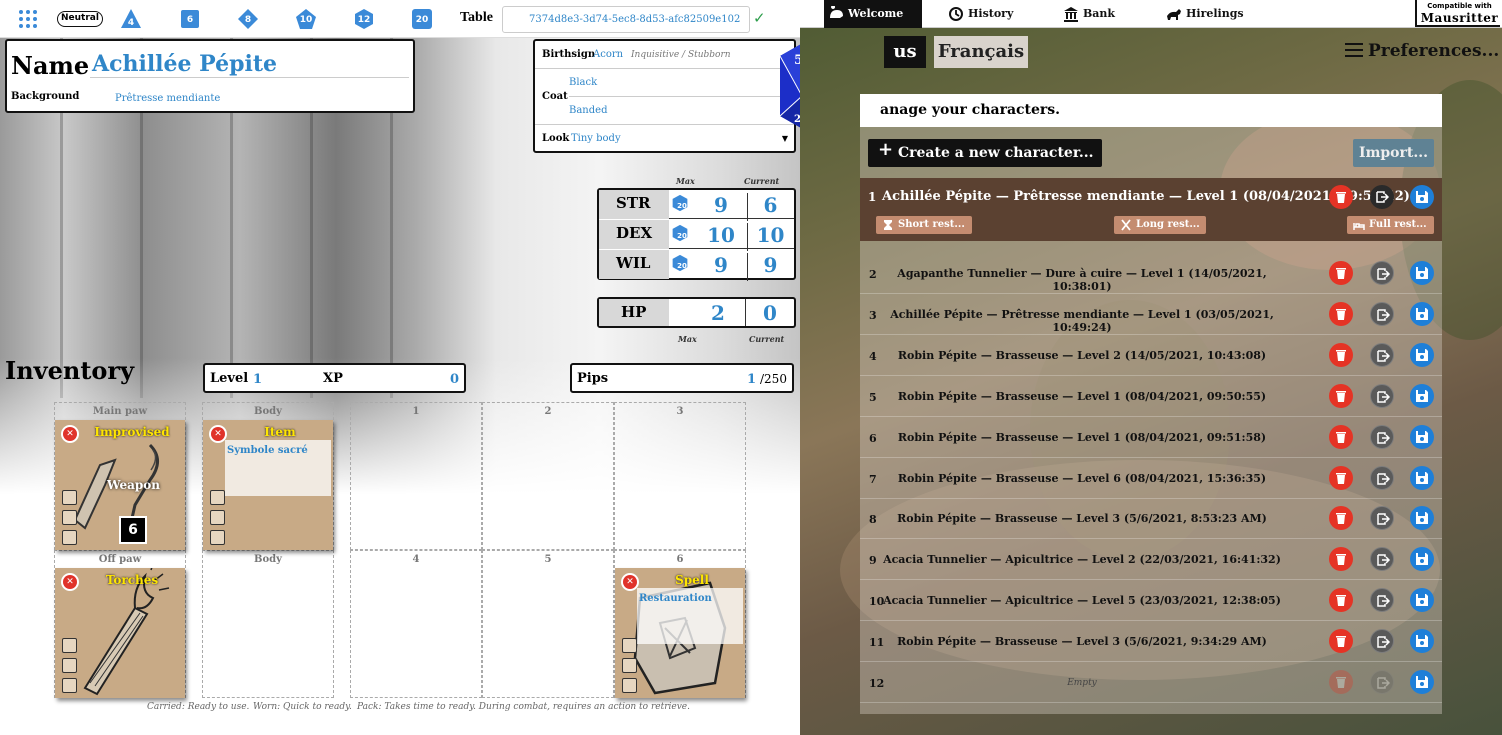 The image size is (1502, 735). What do you see at coordinates (596, 138) in the screenshot?
I see `look-select: Tiny body` at bounding box center [596, 138].